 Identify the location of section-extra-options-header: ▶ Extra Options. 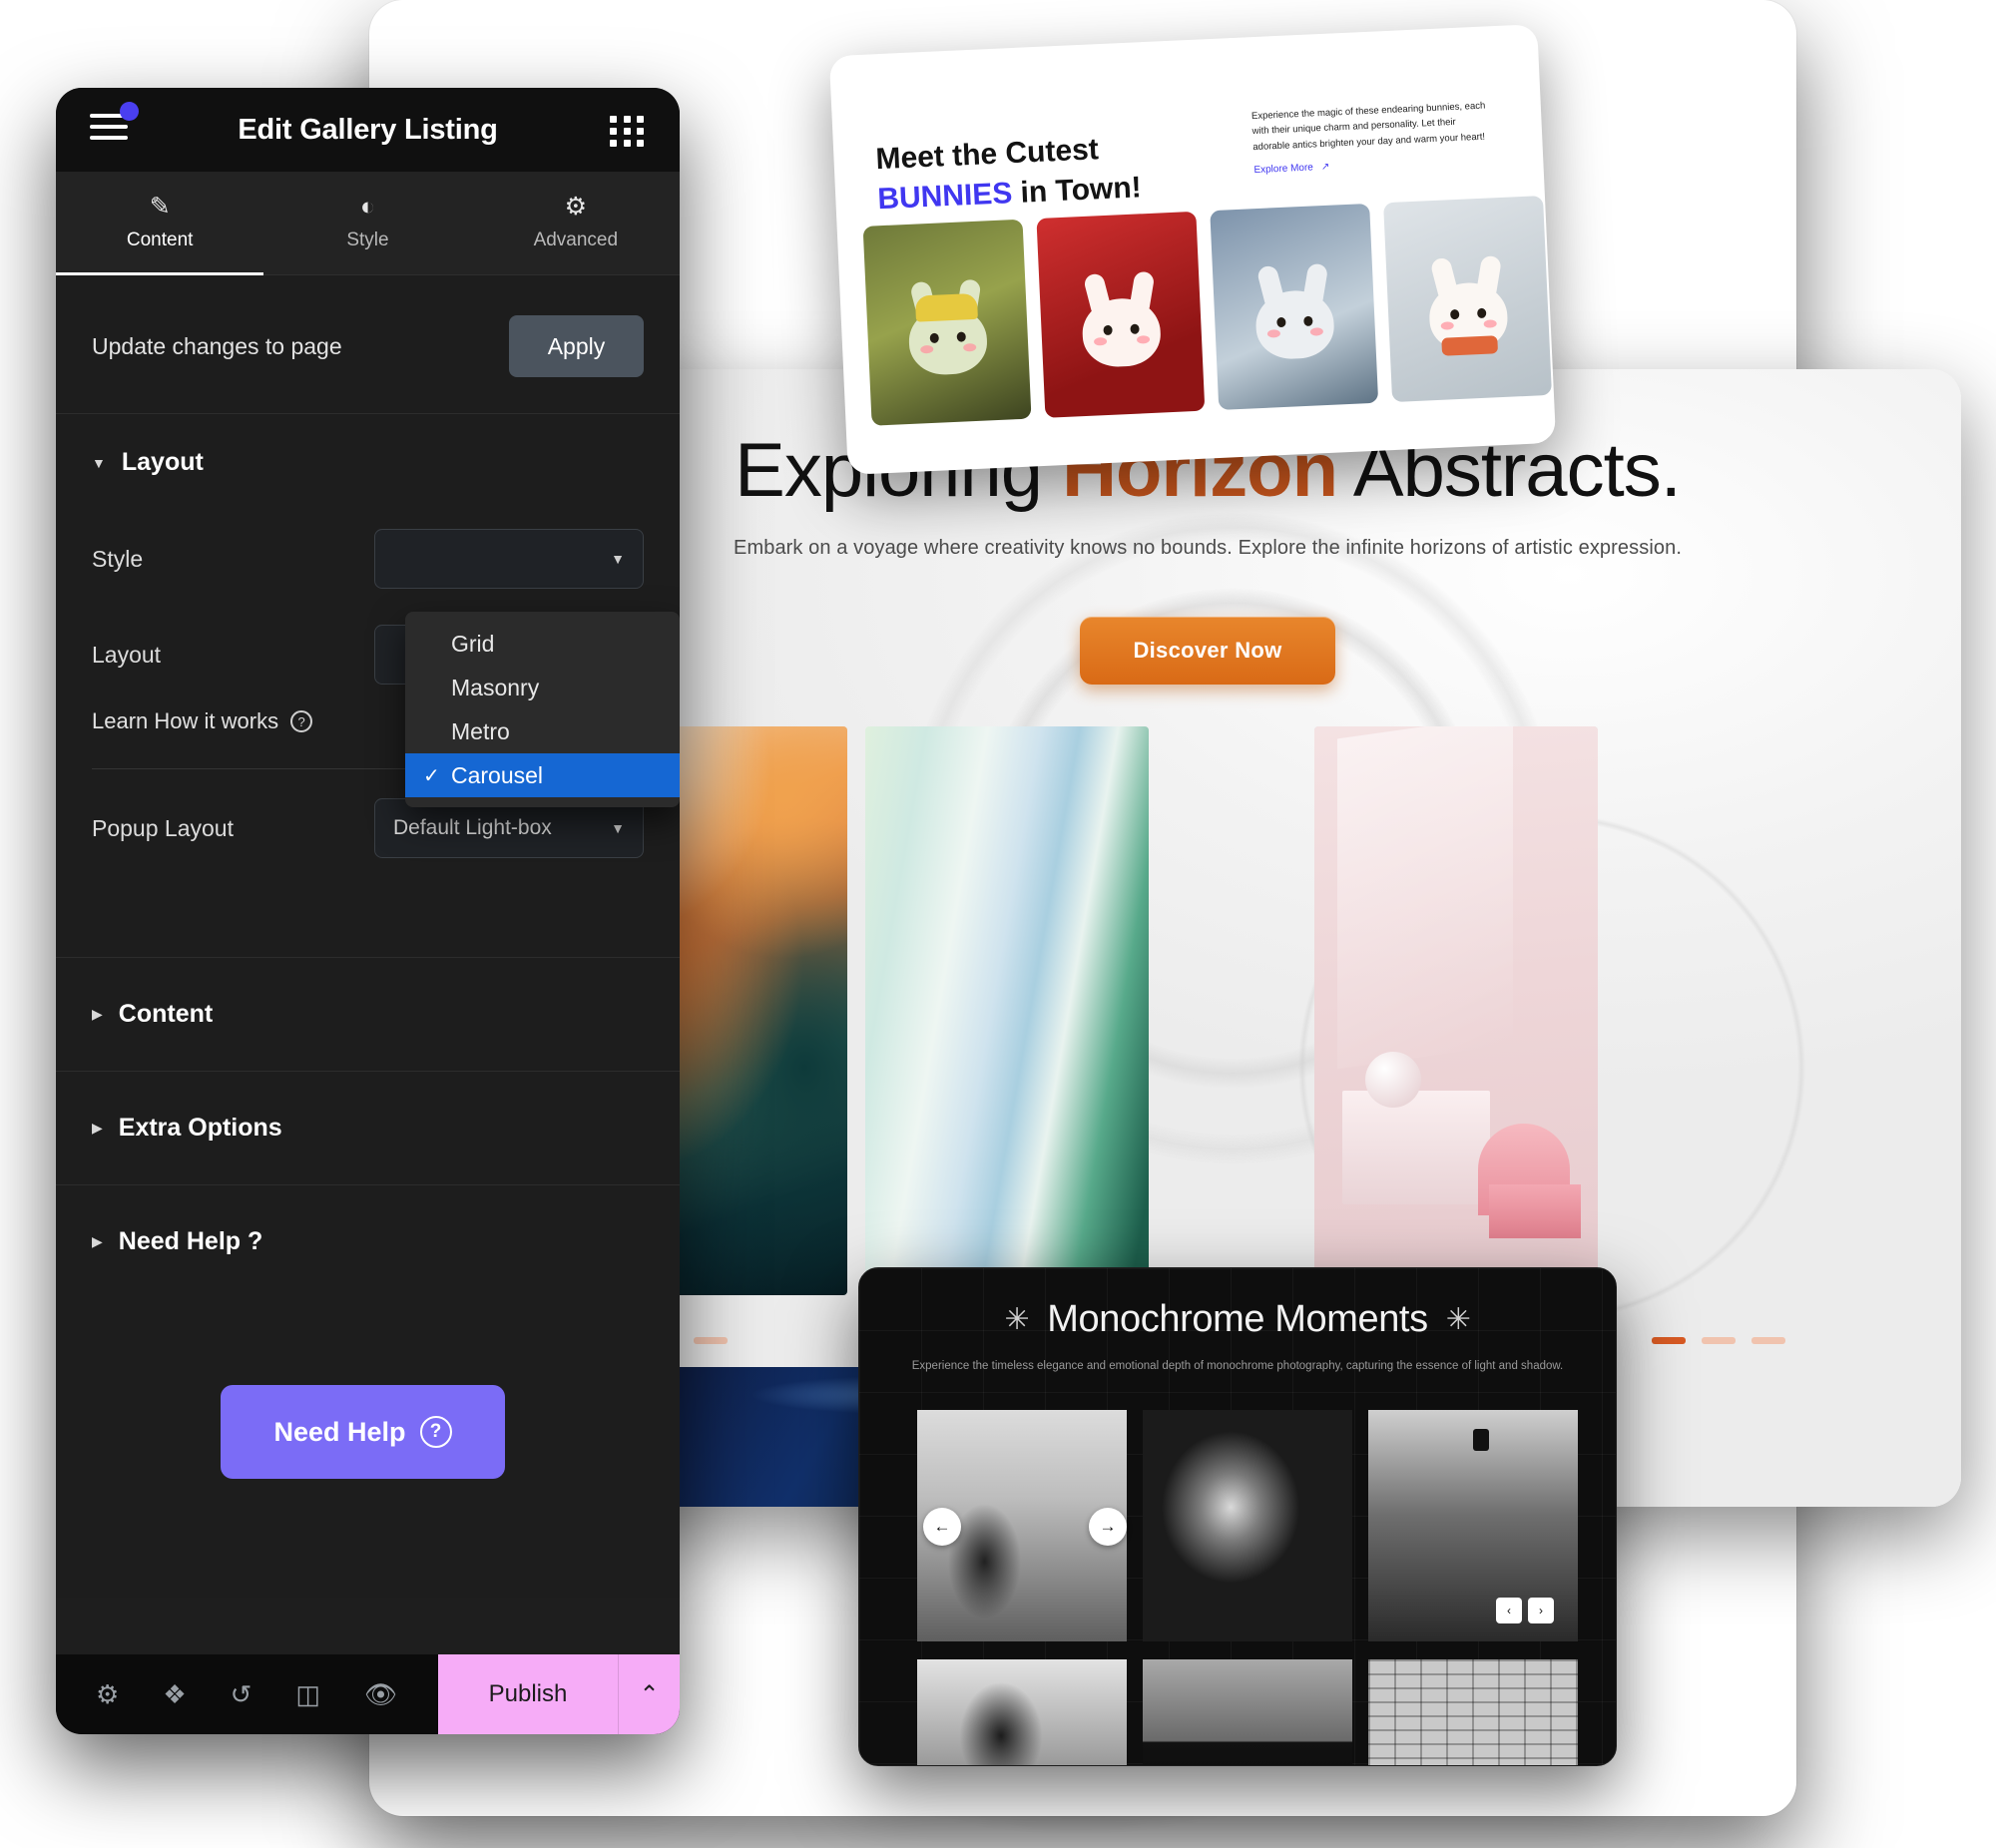
(368, 1128).